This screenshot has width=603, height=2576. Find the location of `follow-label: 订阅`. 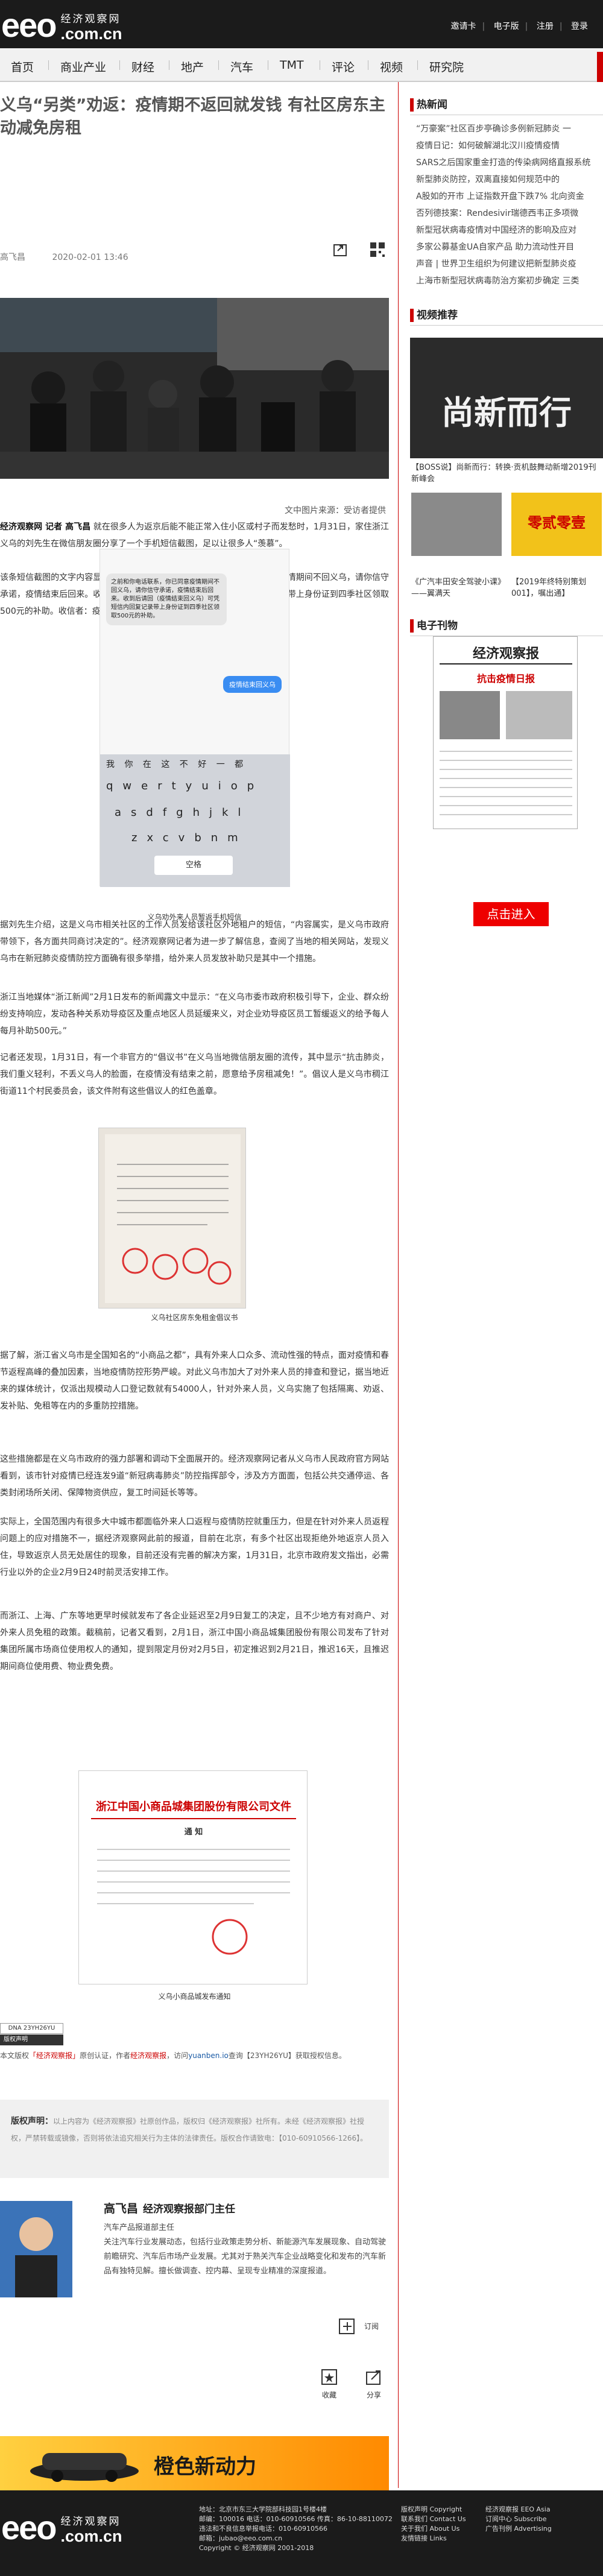

follow-label: 订阅 is located at coordinates (371, 2326).